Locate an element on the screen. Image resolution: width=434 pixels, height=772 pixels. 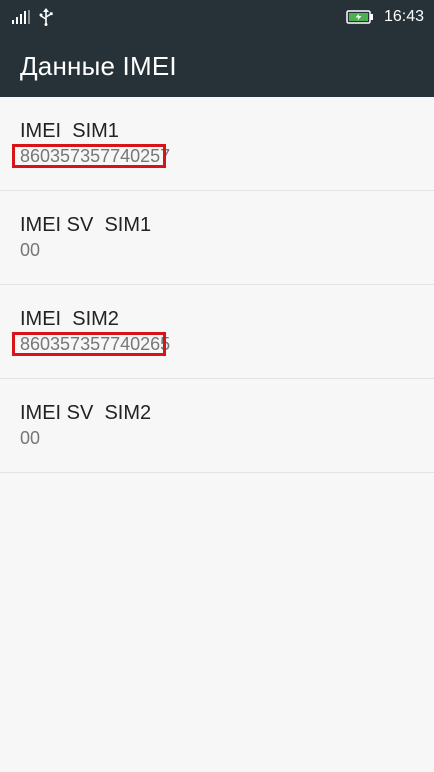
status-left is located at coordinates (33, 16).